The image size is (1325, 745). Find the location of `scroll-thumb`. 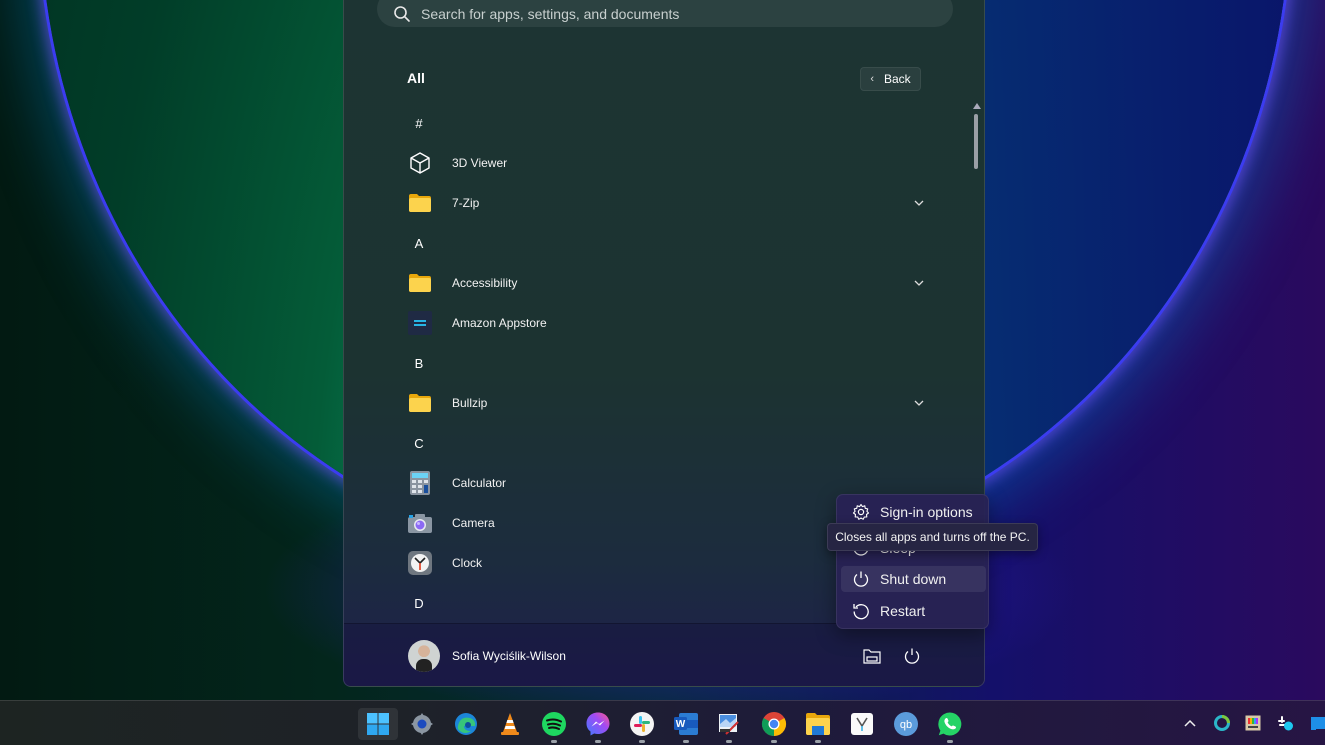

scroll-thumb is located at coordinates (976, 141).